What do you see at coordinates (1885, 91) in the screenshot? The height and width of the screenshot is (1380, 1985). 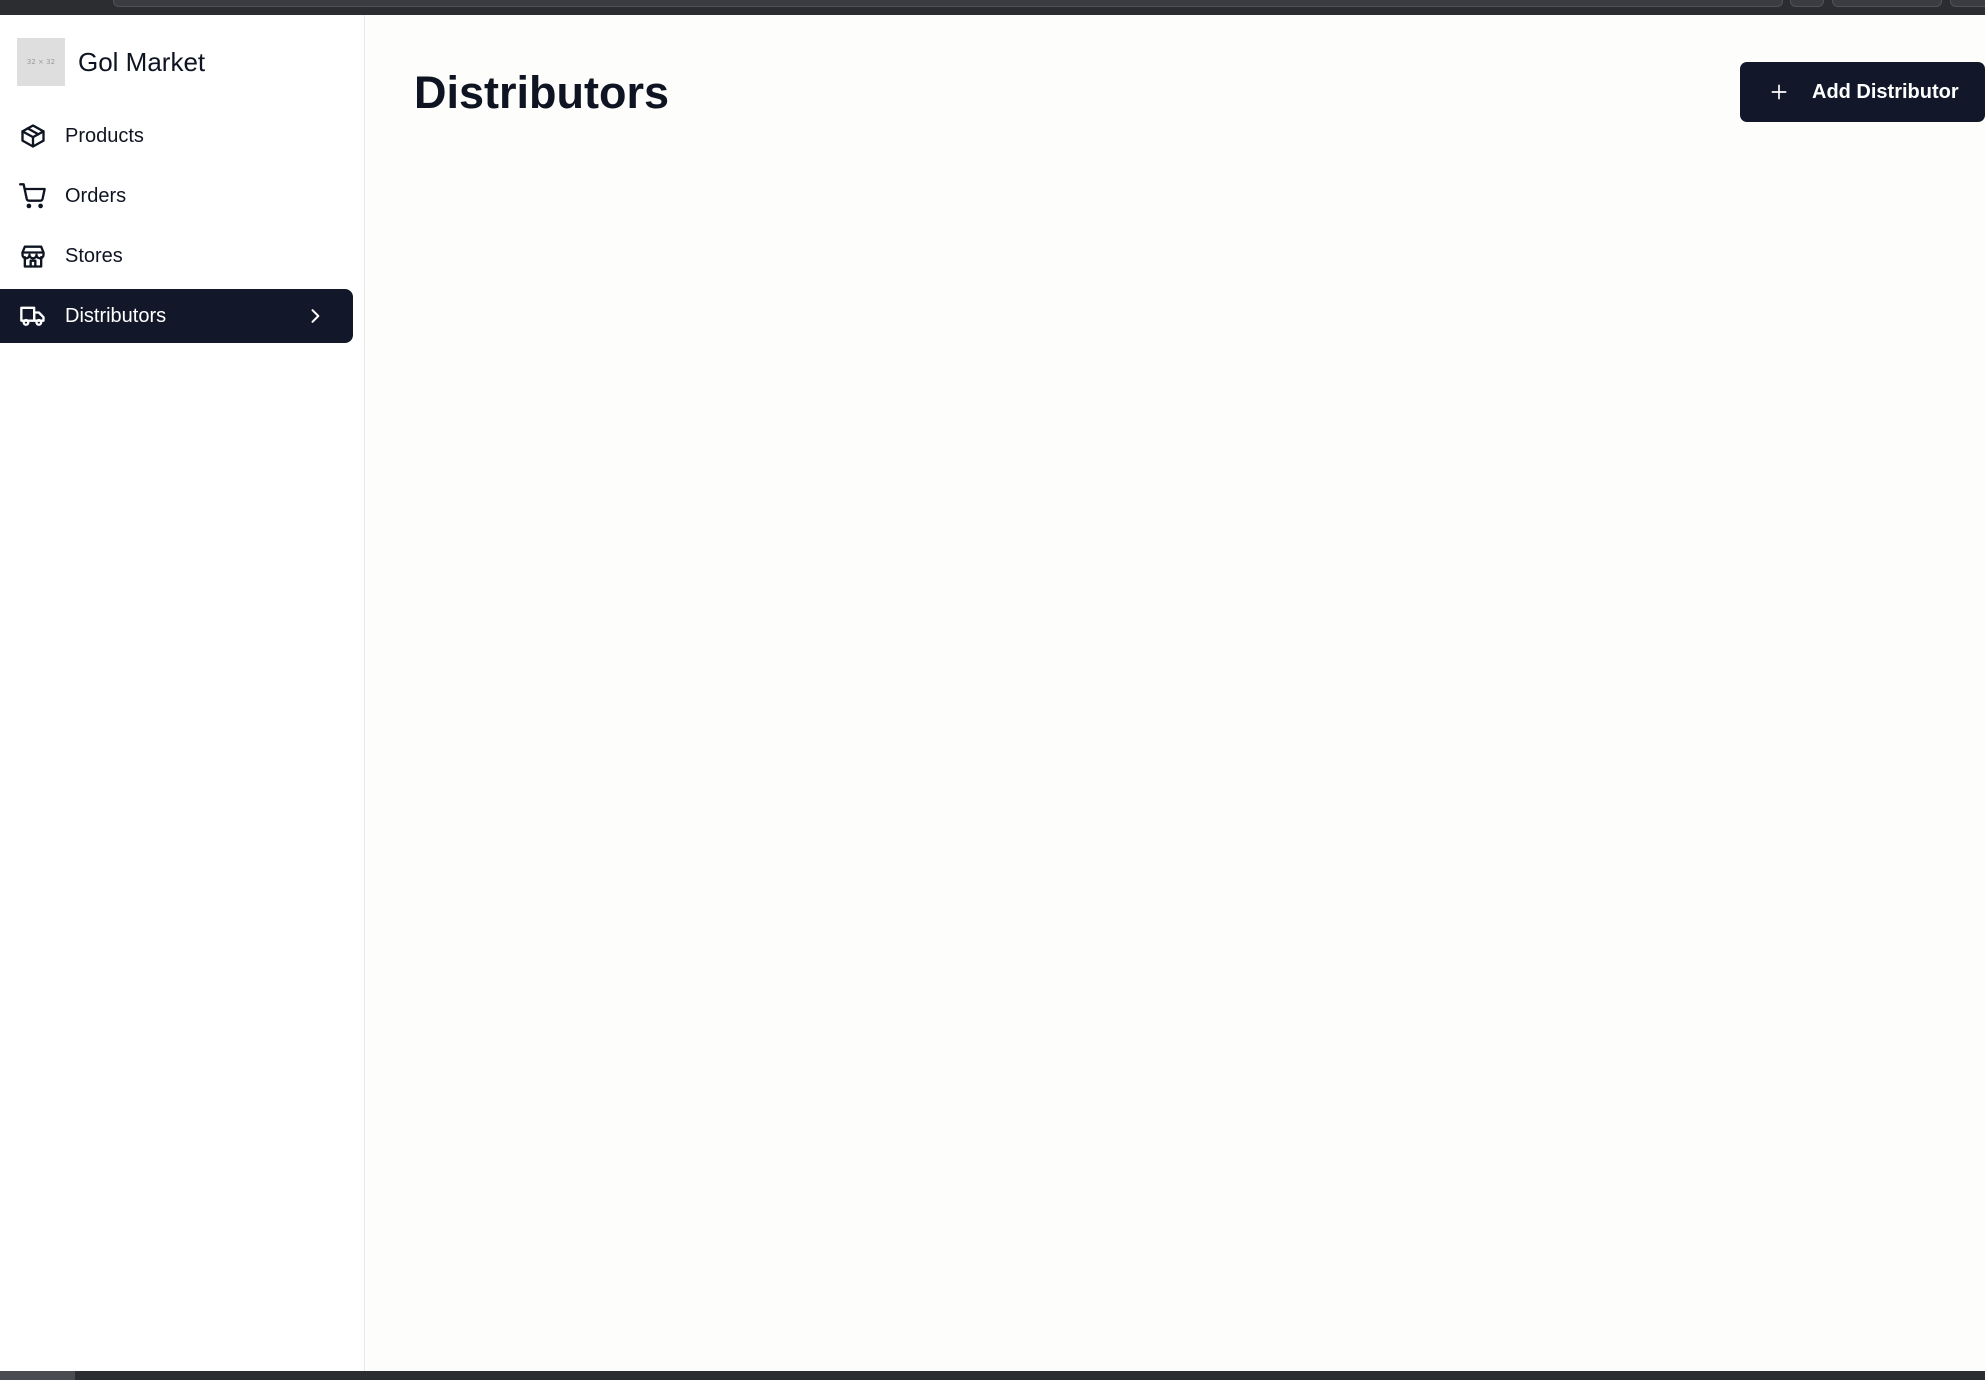 I see `add-distributor-label: Add Distributor` at bounding box center [1885, 91].